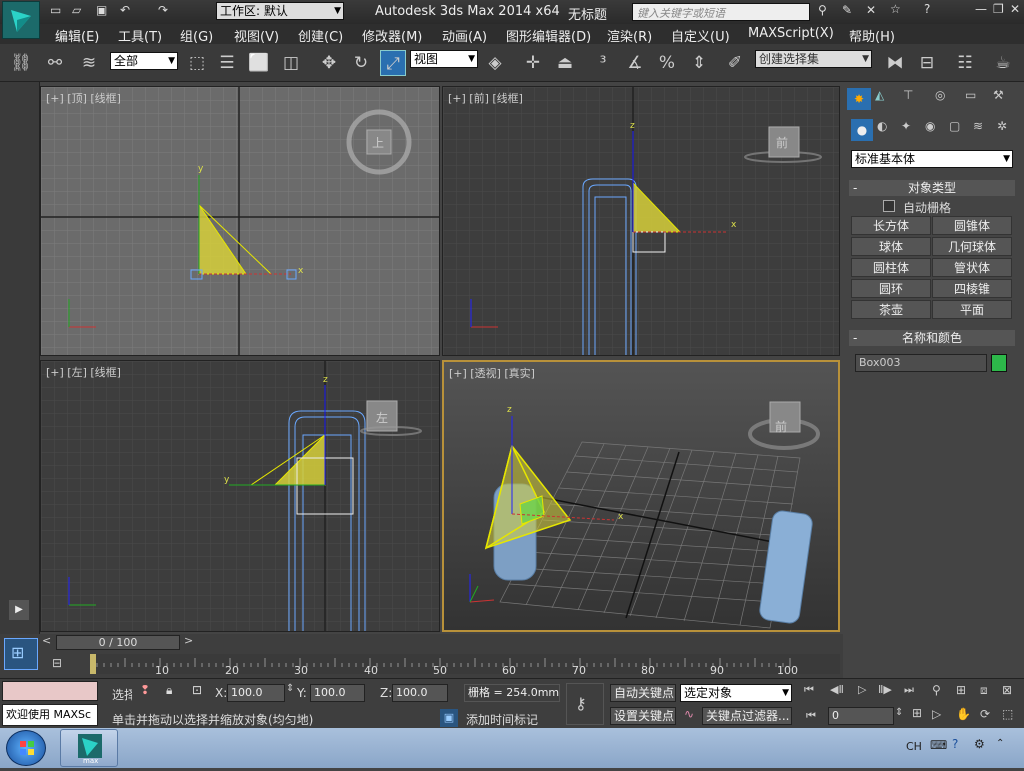 The width and height of the screenshot is (1024, 771). What do you see at coordinates (629, 35) in the screenshot?
I see `menu-rendering: 渲染(R)` at bounding box center [629, 35].